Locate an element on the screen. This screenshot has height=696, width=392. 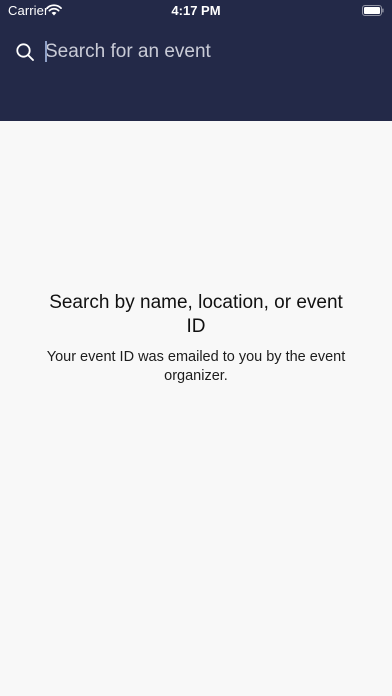
search-input is located at coordinates (210, 52).